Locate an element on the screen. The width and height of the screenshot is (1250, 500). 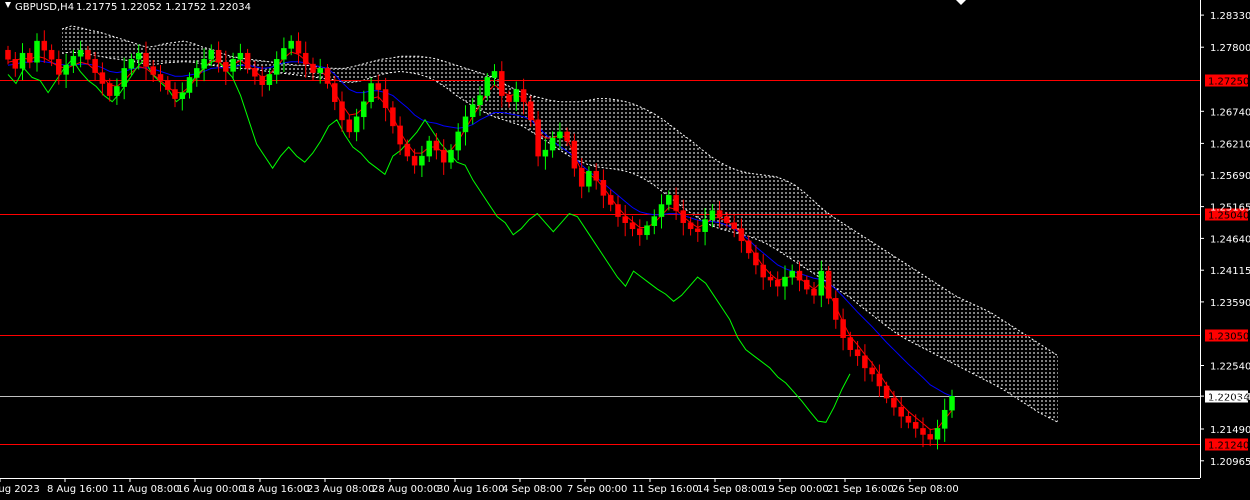
time-tick-label: 4 Sep 08:00 is located at coordinates (532, 489).